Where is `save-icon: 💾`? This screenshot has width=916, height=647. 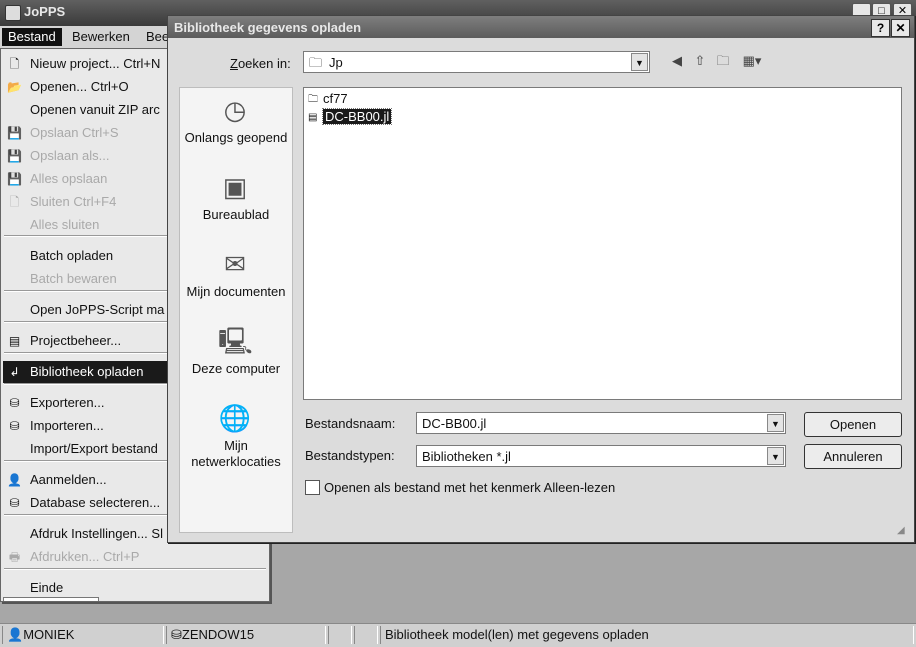 save-icon: 💾 is located at coordinates (14, 133).